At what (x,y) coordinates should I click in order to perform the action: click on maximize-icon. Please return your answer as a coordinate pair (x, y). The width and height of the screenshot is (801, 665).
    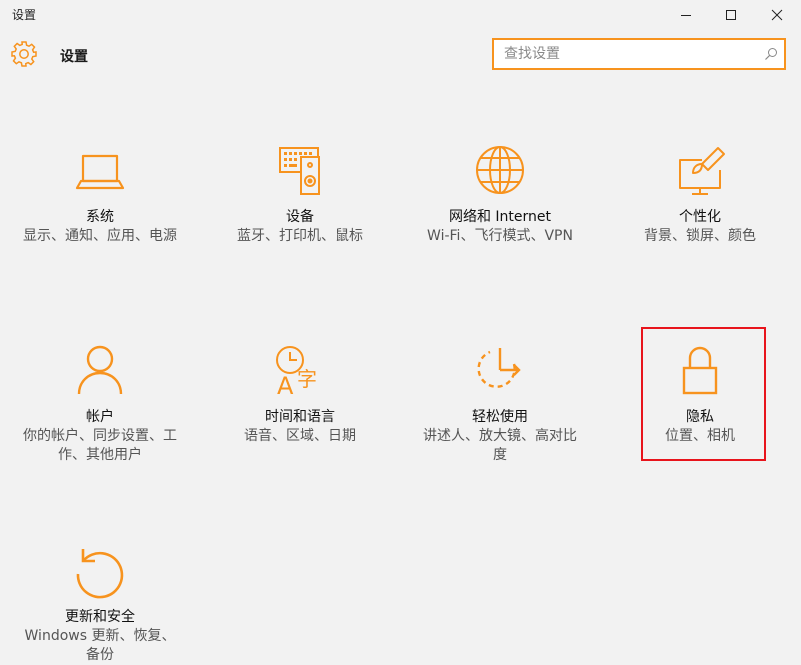
    Looking at the image, I should click on (731, 15).